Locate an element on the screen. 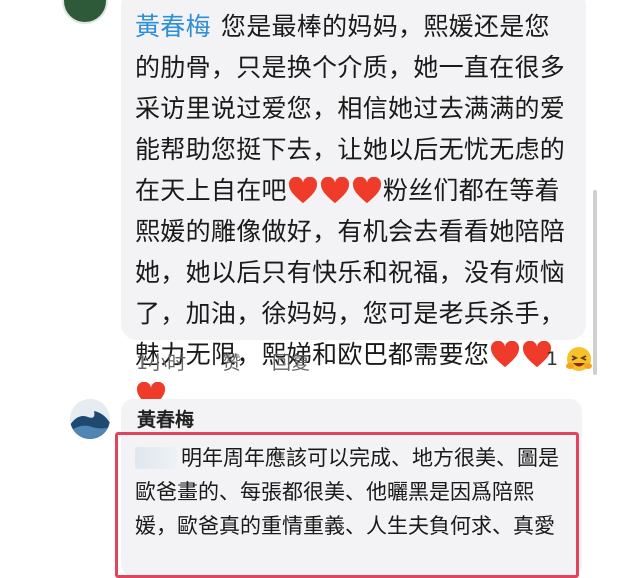 This screenshot has width=626, height=578. wave-avatar-icon is located at coordinates (90, 419).